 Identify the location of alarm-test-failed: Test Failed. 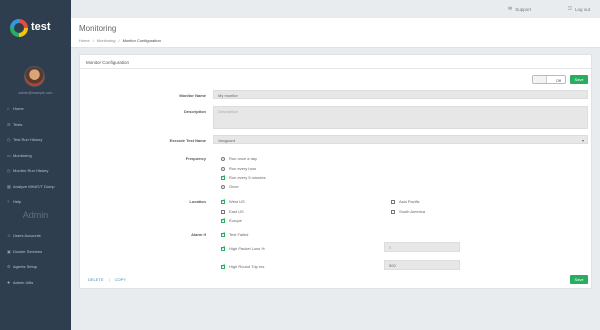
(235, 234).